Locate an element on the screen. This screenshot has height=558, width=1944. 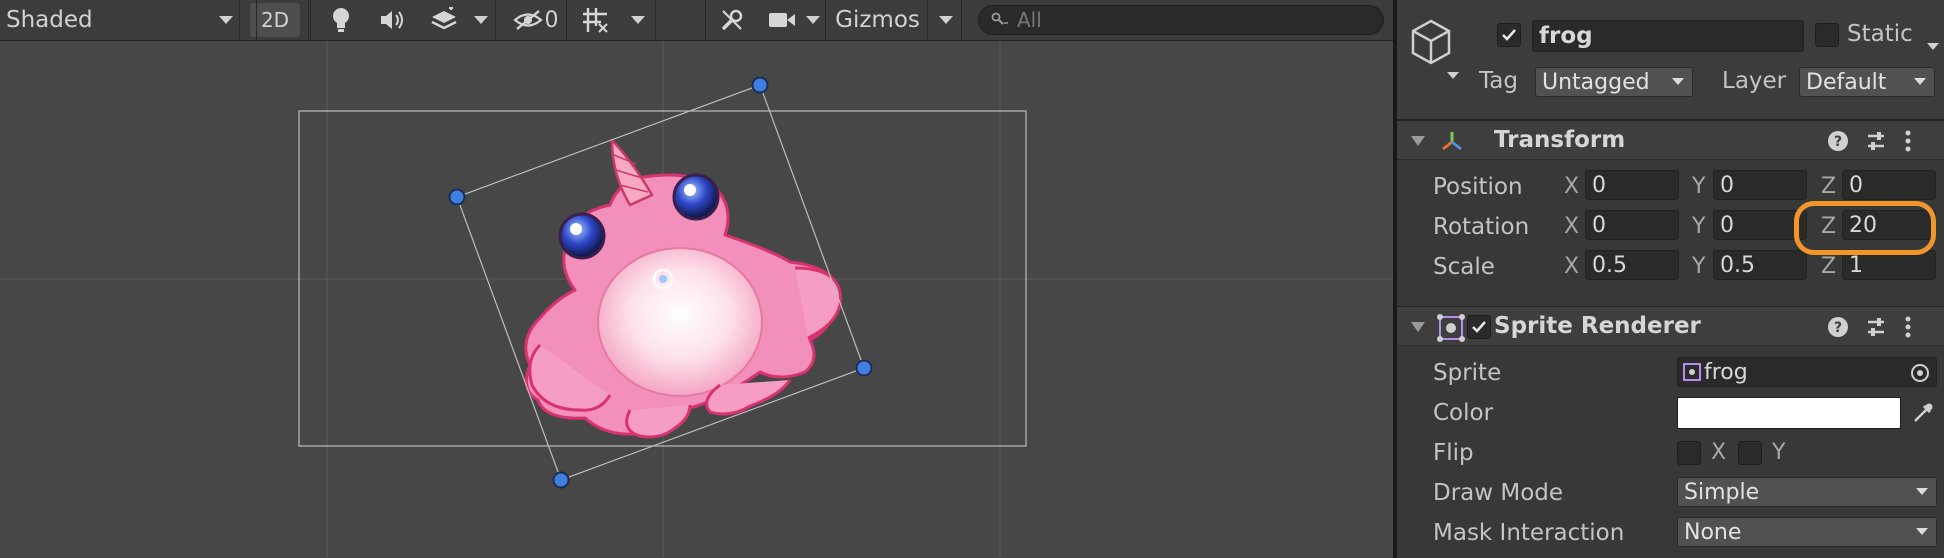
static-dropdown is located at coordinates (1933, 44).